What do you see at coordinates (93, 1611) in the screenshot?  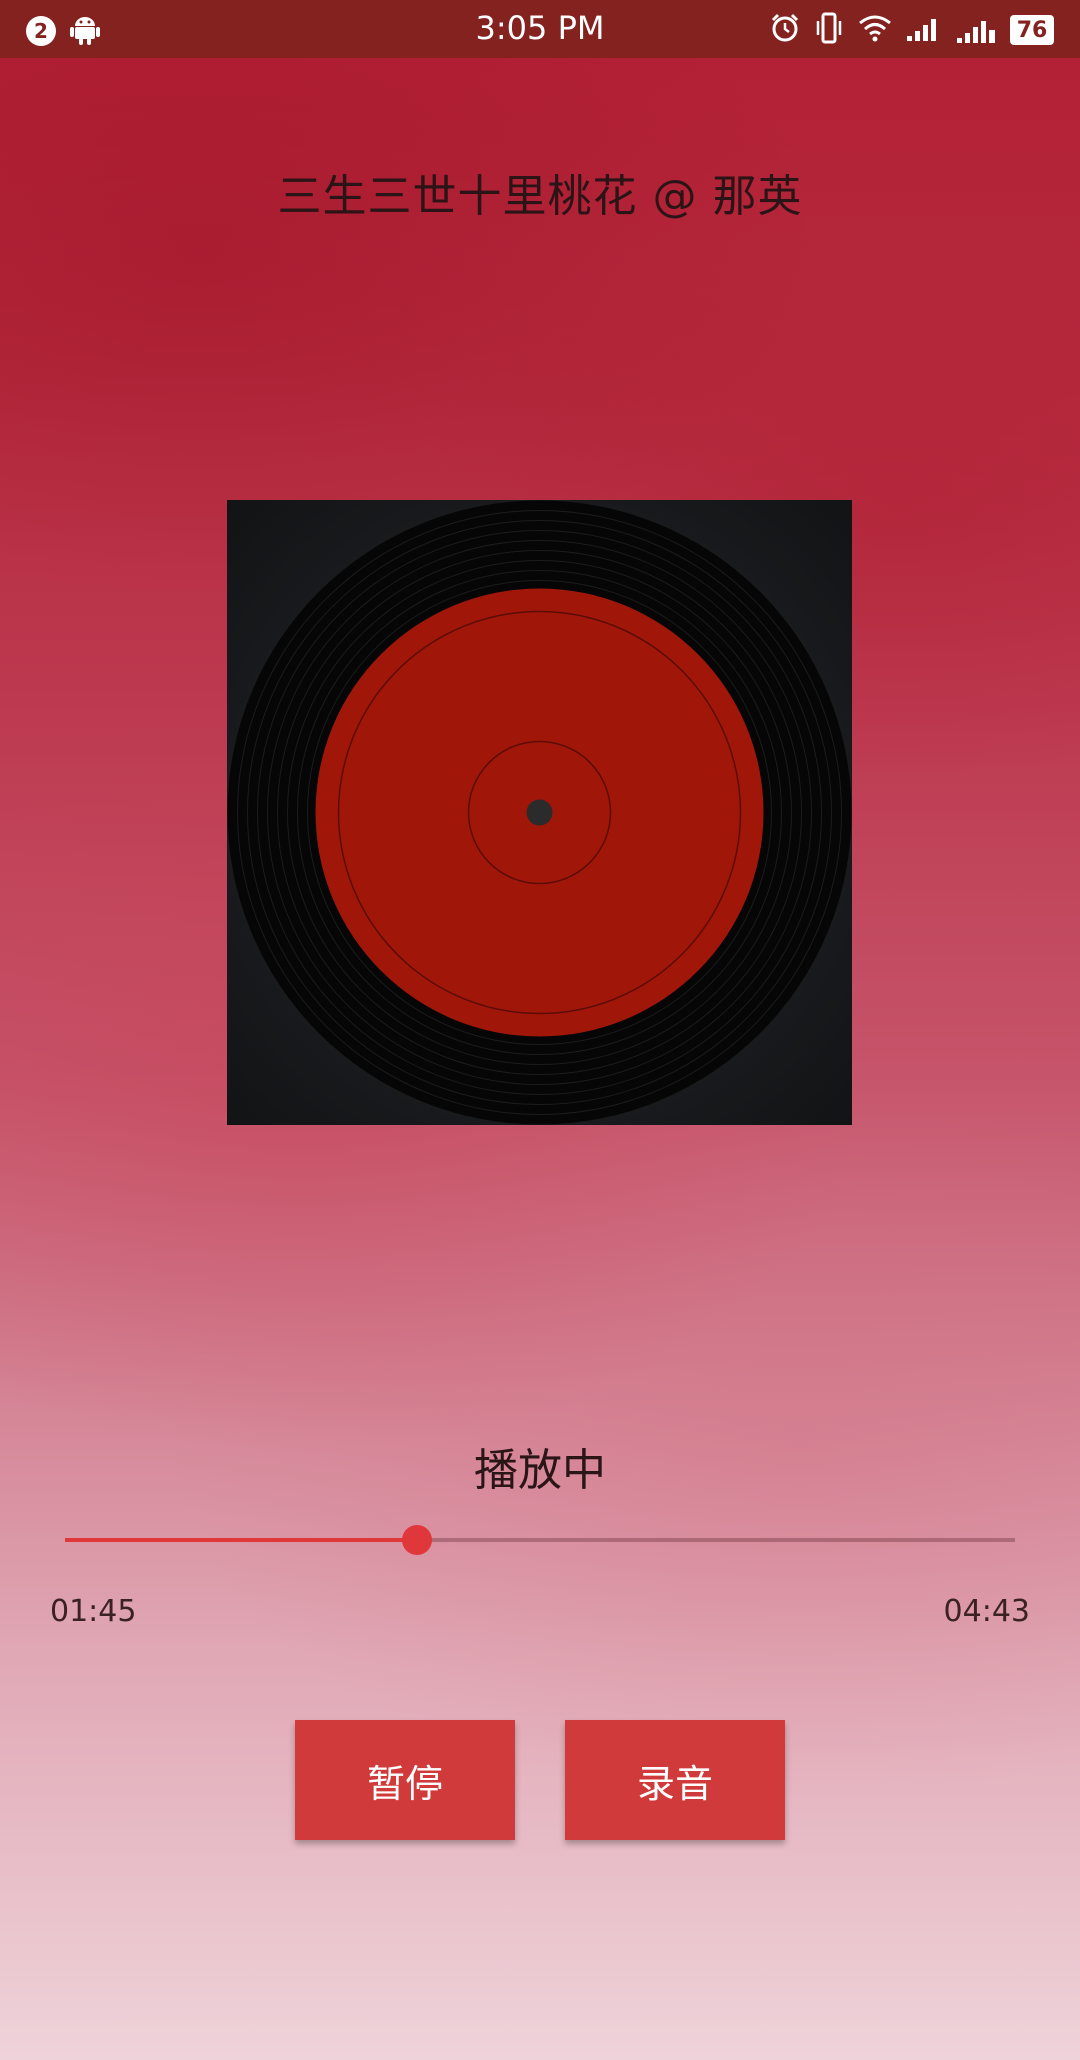 I see `current-time: 01:45` at bounding box center [93, 1611].